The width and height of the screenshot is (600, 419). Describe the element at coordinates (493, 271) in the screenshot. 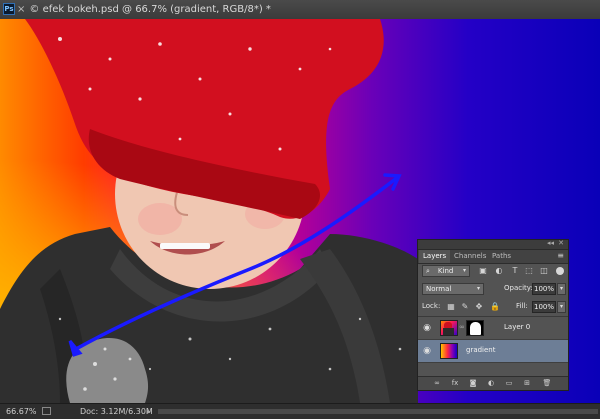

I see `layer-filter-row: ⌕ Kind ▾ ▣ ◐ T ⬚ ◫` at that location.